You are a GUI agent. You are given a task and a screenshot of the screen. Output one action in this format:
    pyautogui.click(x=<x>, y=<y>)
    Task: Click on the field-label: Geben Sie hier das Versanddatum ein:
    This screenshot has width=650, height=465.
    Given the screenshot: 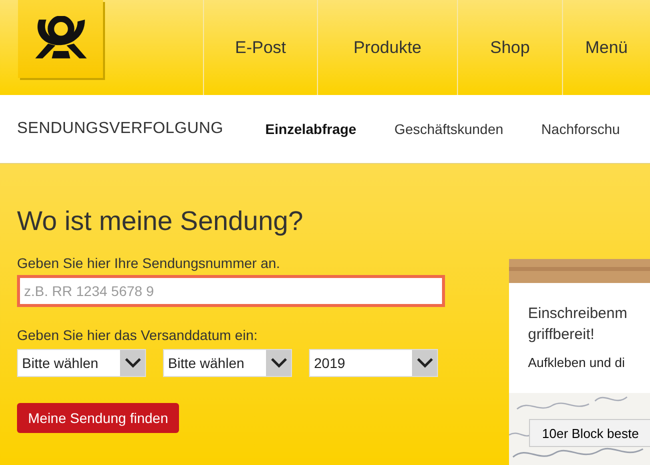 What is the action you would take?
    pyautogui.click(x=137, y=335)
    